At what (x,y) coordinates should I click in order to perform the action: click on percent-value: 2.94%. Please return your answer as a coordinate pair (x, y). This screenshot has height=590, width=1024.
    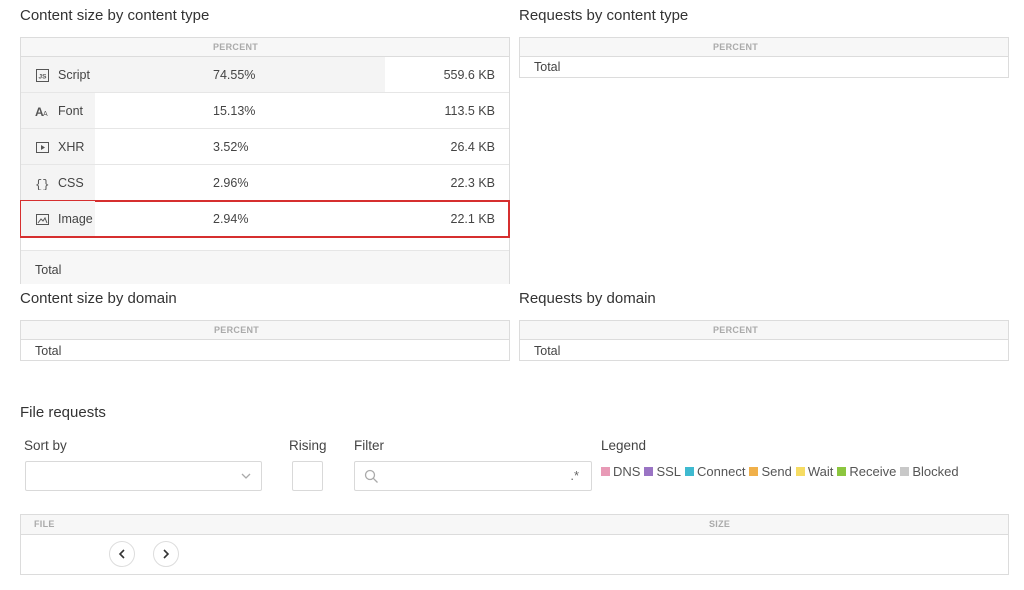
    Looking at the image, I should click on (231, 219).